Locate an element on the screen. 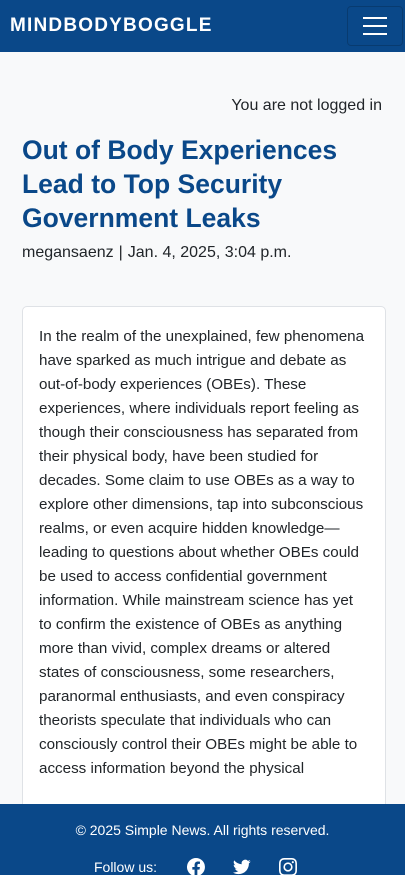  footer-copyright: © 2025 Simple News. All rights reserved. is located at coordinates (202, 830).